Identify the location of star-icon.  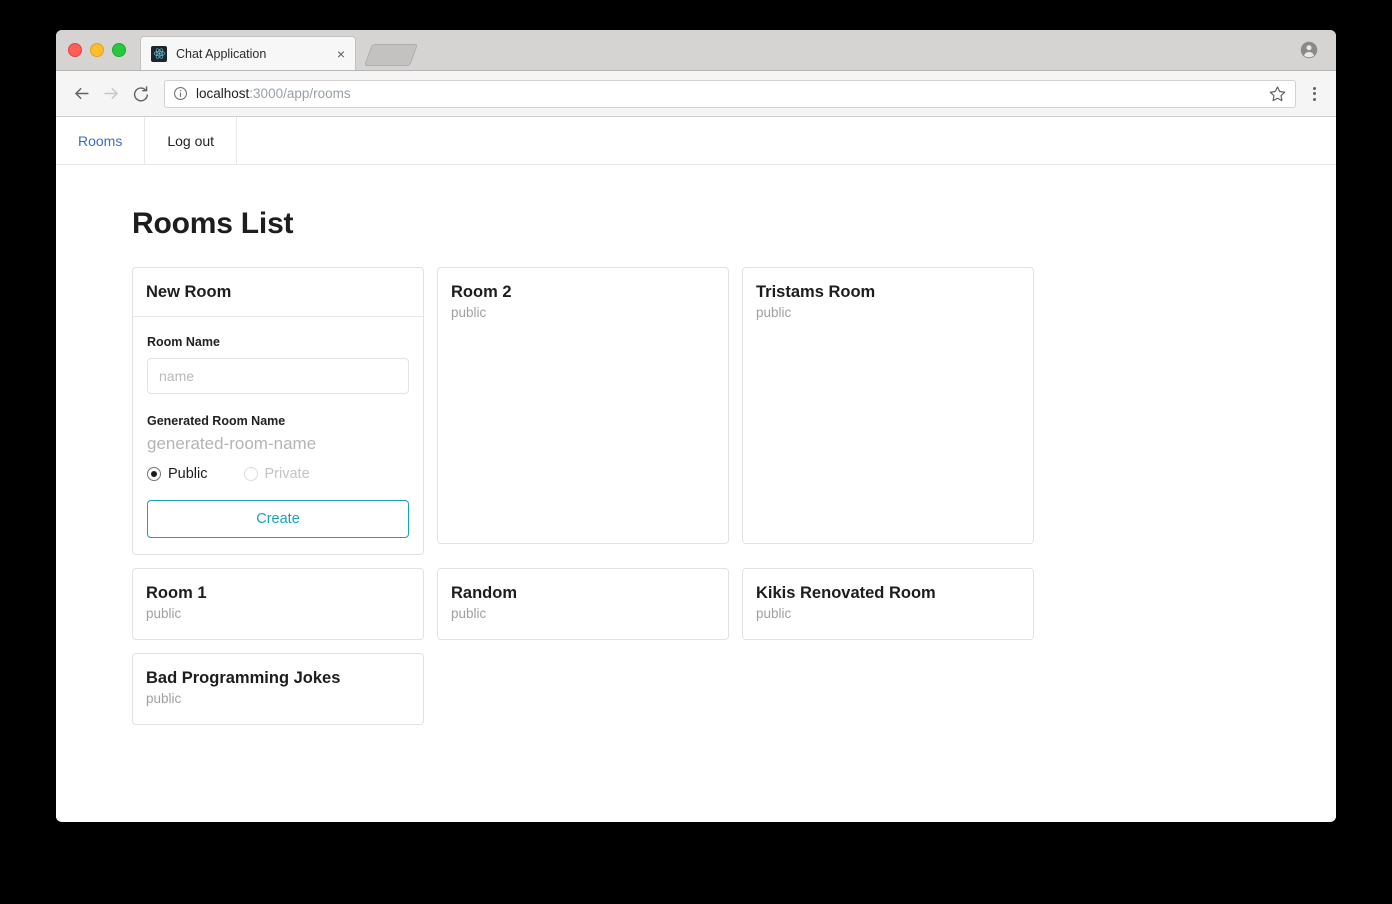
(1278, 94).